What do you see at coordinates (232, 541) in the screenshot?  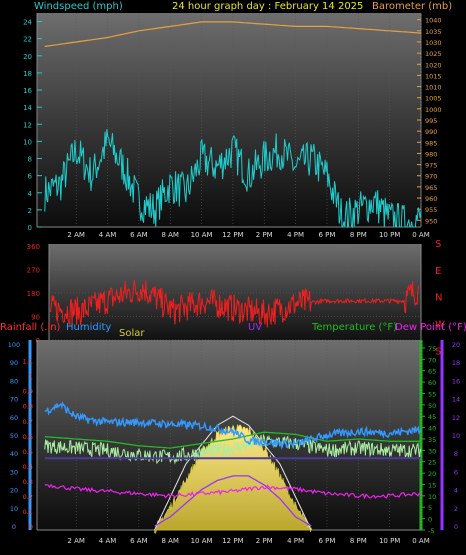 I see `climate-x-tick-label: 12 PM` at bounding box center [232, 541].